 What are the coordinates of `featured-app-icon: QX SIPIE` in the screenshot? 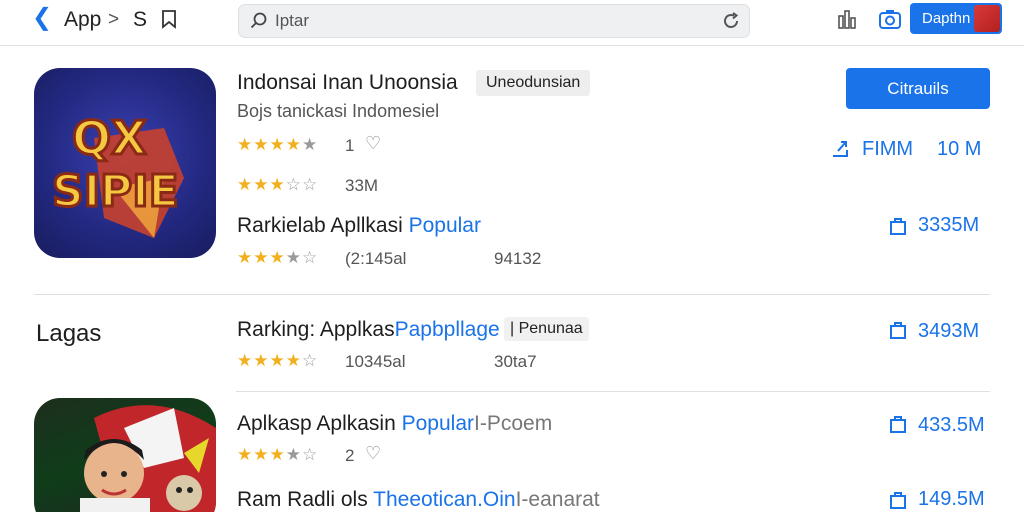 It's located at (125, 163).